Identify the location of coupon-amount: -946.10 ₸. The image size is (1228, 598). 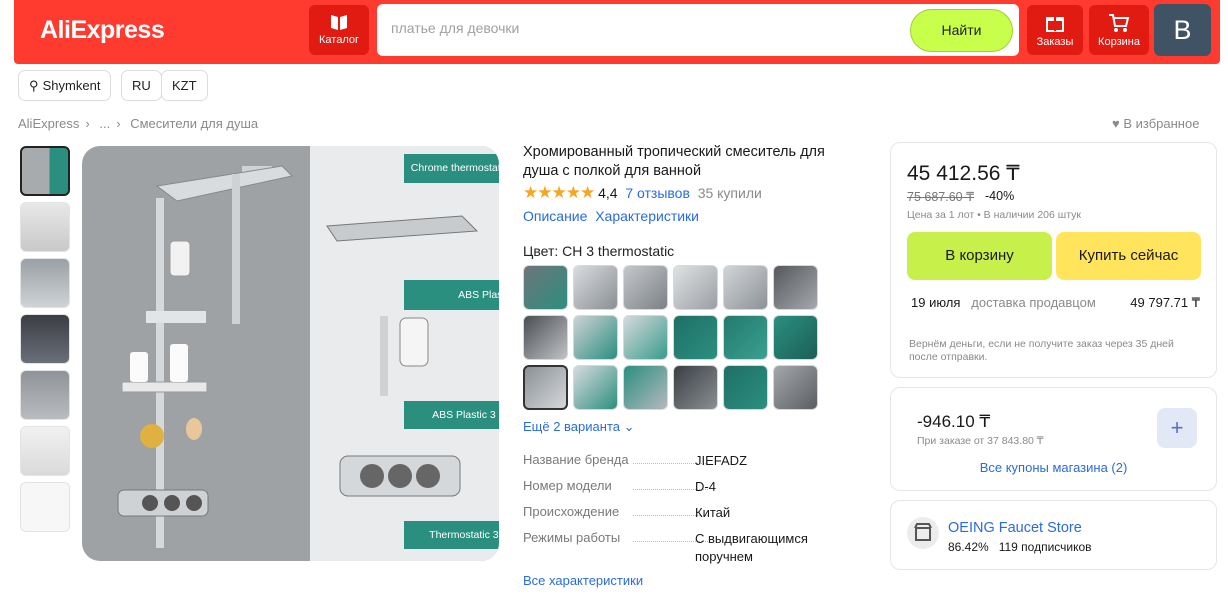
(954, 421).